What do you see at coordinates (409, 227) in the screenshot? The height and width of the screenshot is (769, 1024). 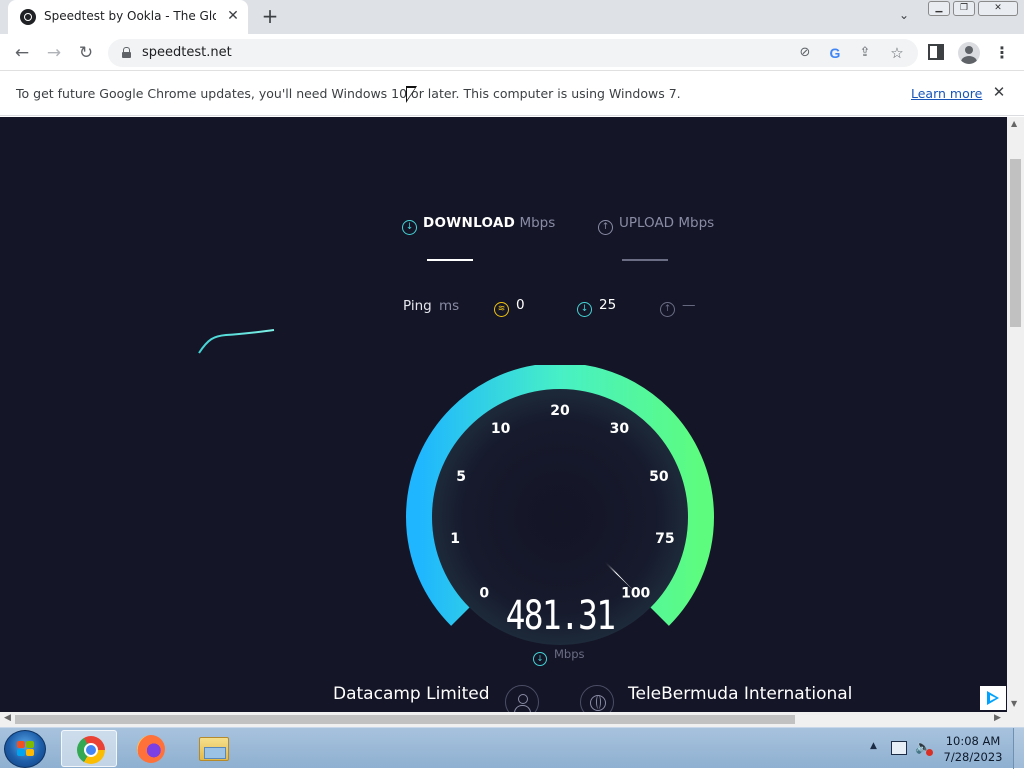 I see `download-arrow-icon: ↓` at bounding box center [409, 227].